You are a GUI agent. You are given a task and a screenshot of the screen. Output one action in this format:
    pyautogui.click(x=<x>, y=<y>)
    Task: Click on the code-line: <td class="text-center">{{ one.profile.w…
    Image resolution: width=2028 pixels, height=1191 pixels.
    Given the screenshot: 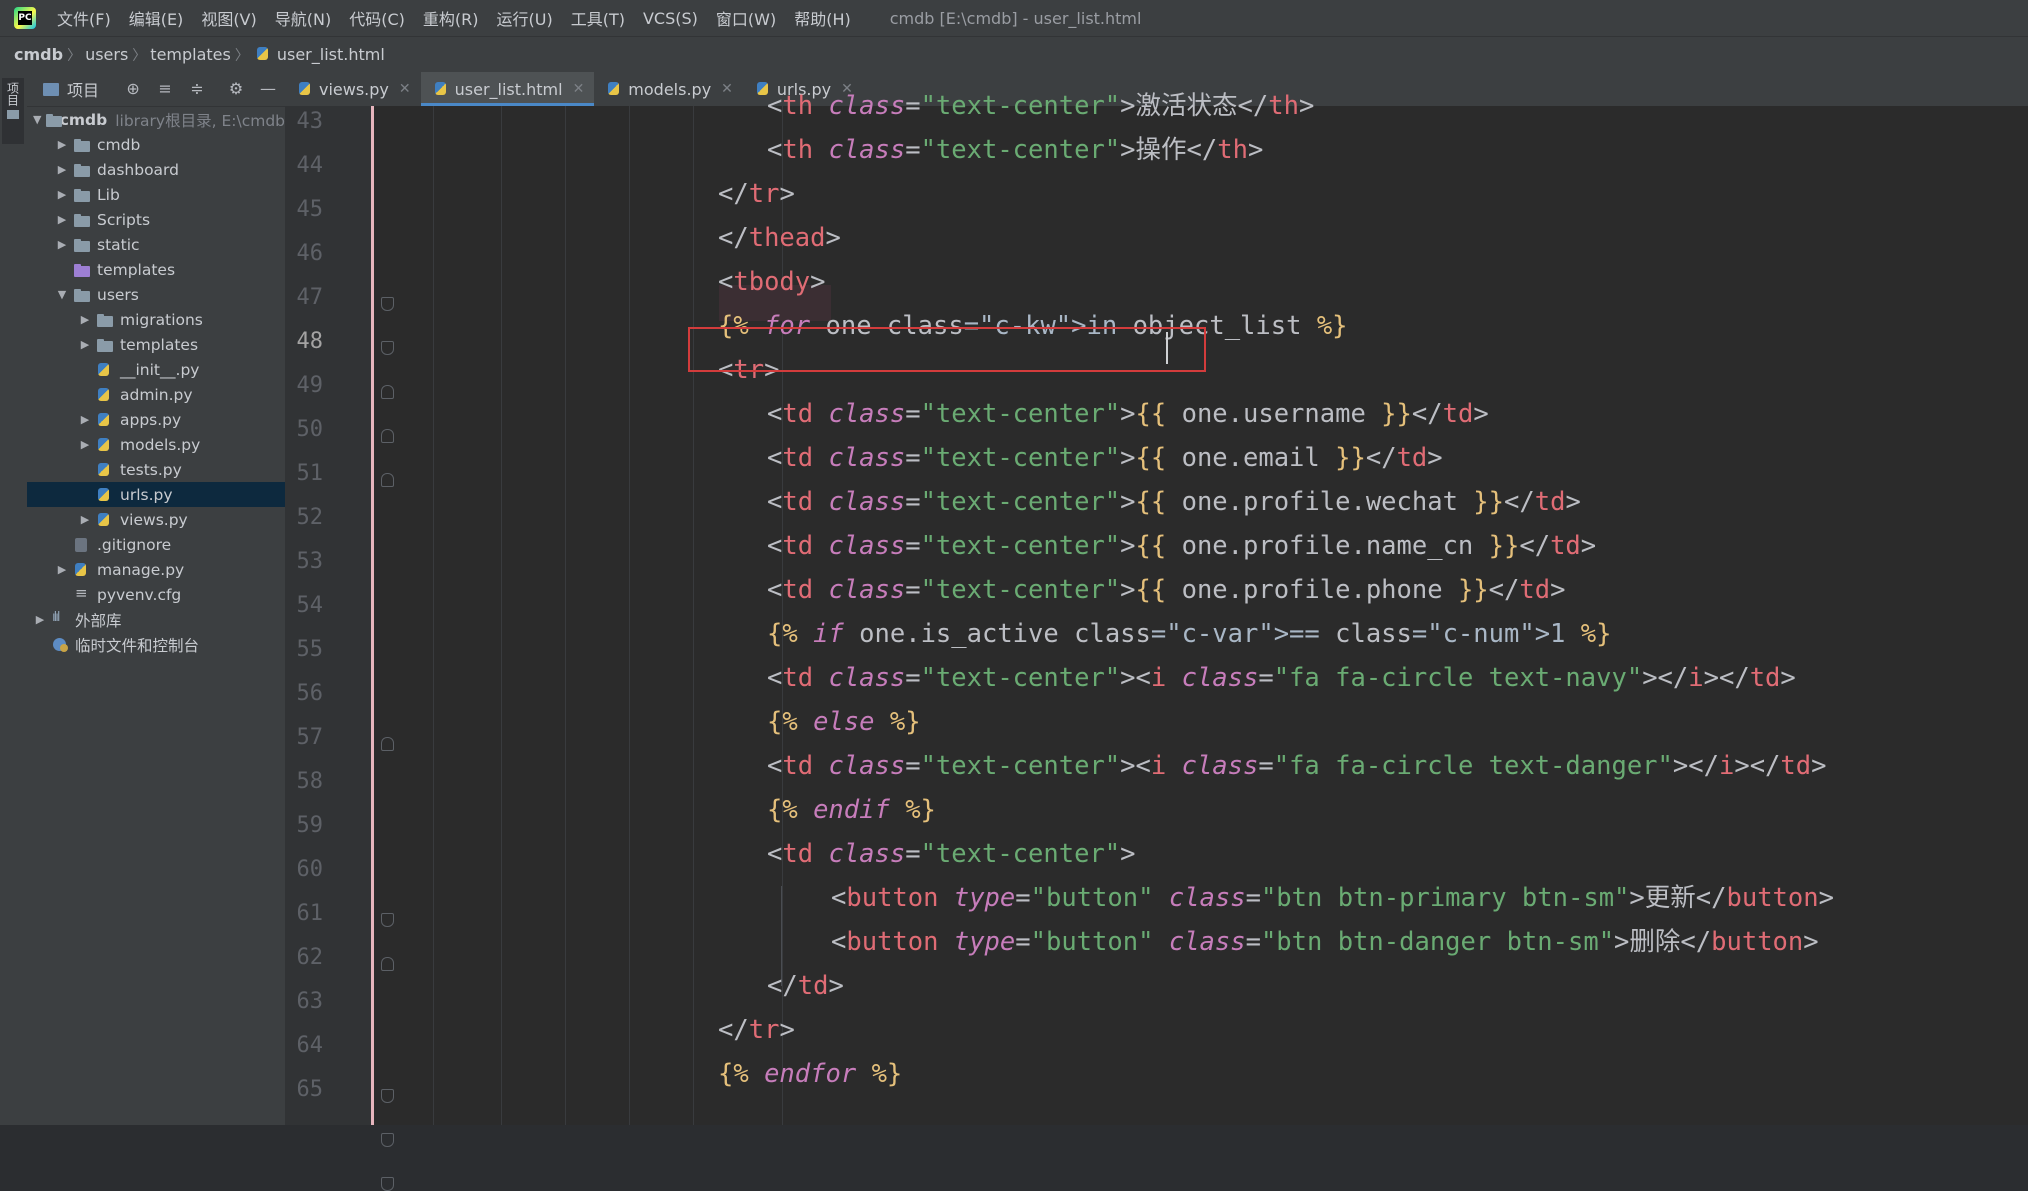 What is the action you would take?
    pyautogui.click(x=1174, y=502)
    